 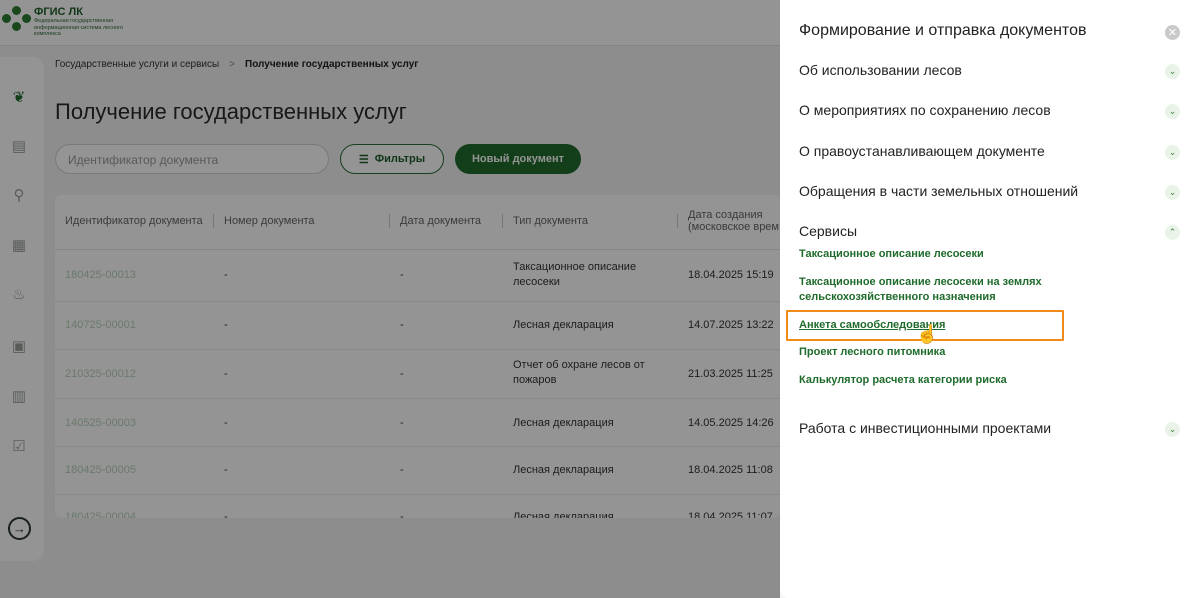 I want to click on section-forest-preservation: О мероприятиях по сохранению лесов ⌄, so click(x=991, y=115).